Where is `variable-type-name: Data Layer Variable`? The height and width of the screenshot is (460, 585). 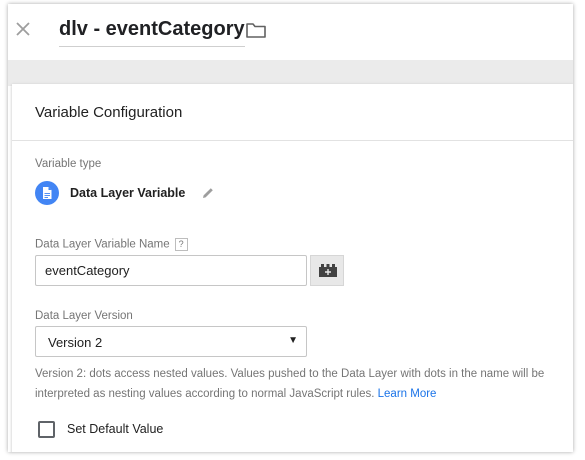
variable-type-name: Data Layer Variable is located at coordinates (127, 193).